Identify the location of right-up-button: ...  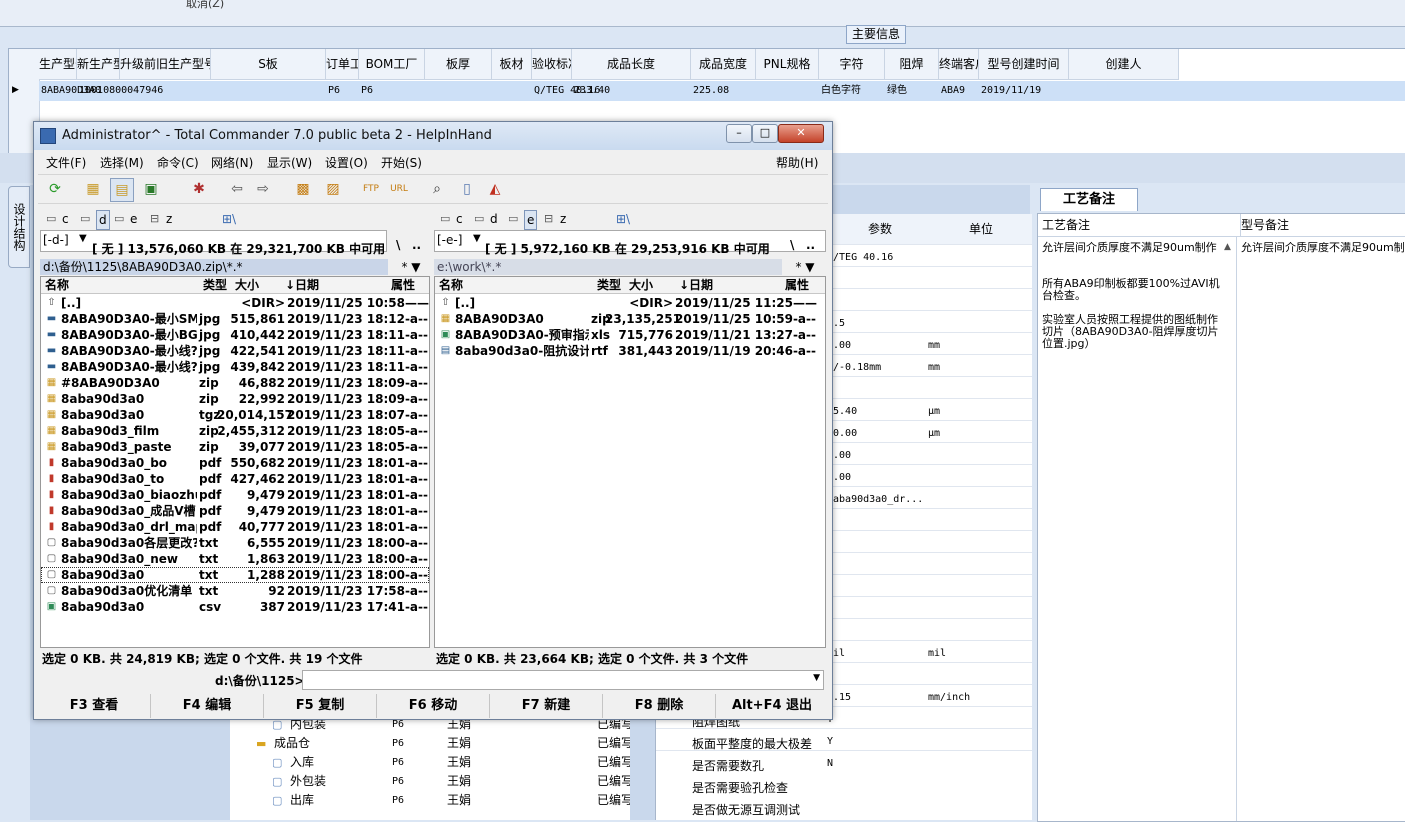
(810, 245).